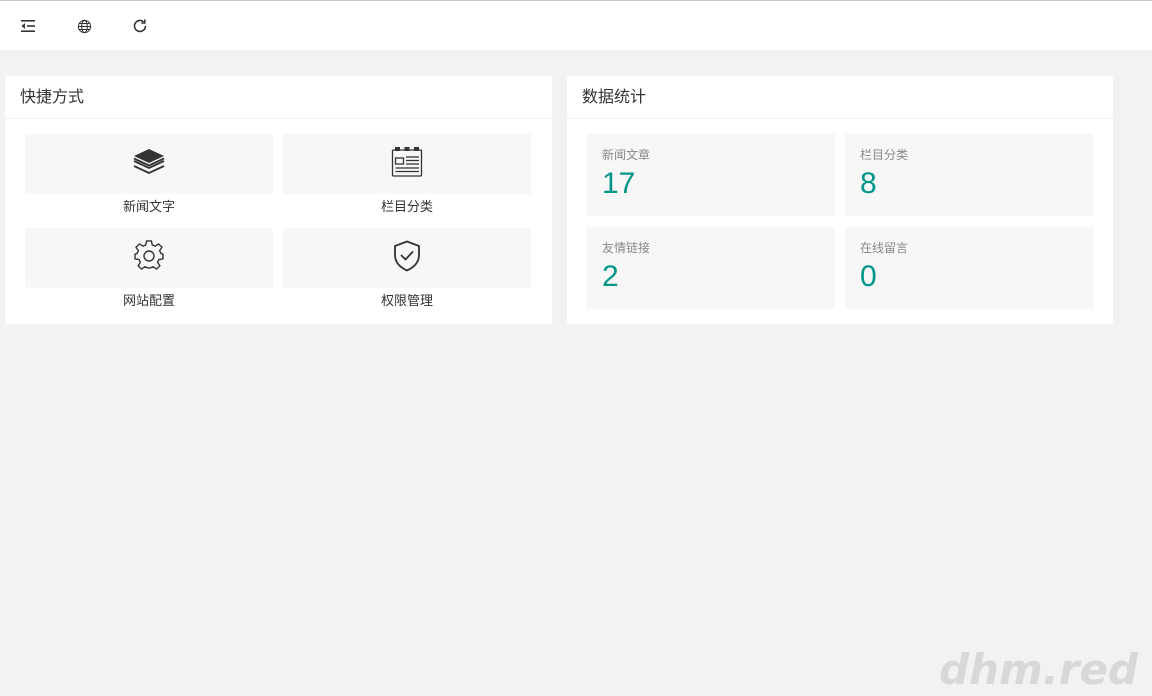 This screenshot has width=1152, height=696. I want to click on shortcuts-title: 快捷方式, so click(278, 97).